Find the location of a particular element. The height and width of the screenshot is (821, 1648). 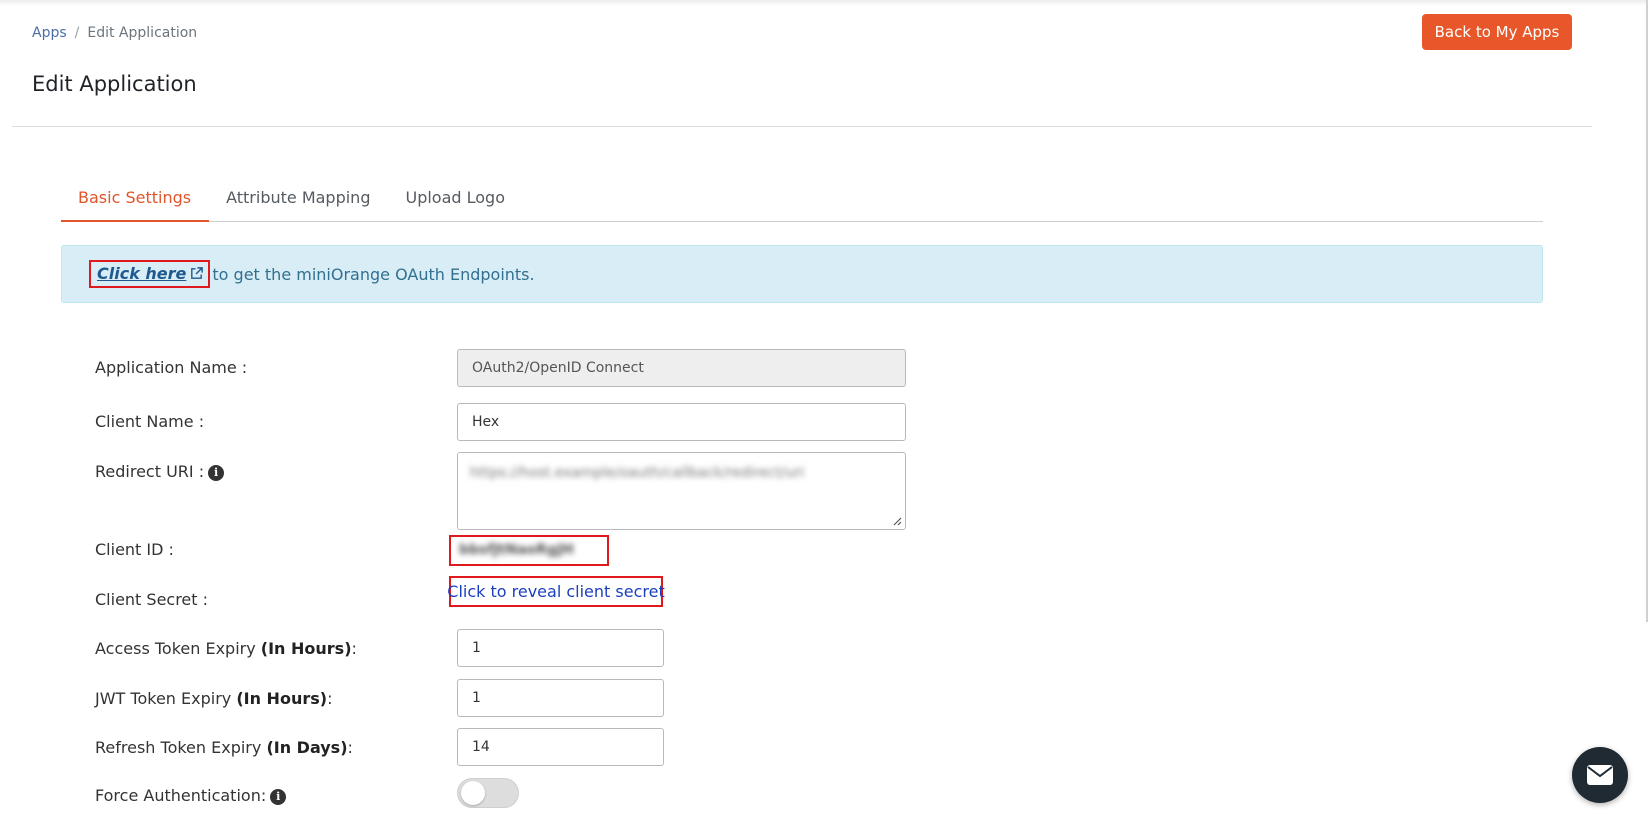

access-token-unit: (In Hours) is located at coordinates (306, 648).